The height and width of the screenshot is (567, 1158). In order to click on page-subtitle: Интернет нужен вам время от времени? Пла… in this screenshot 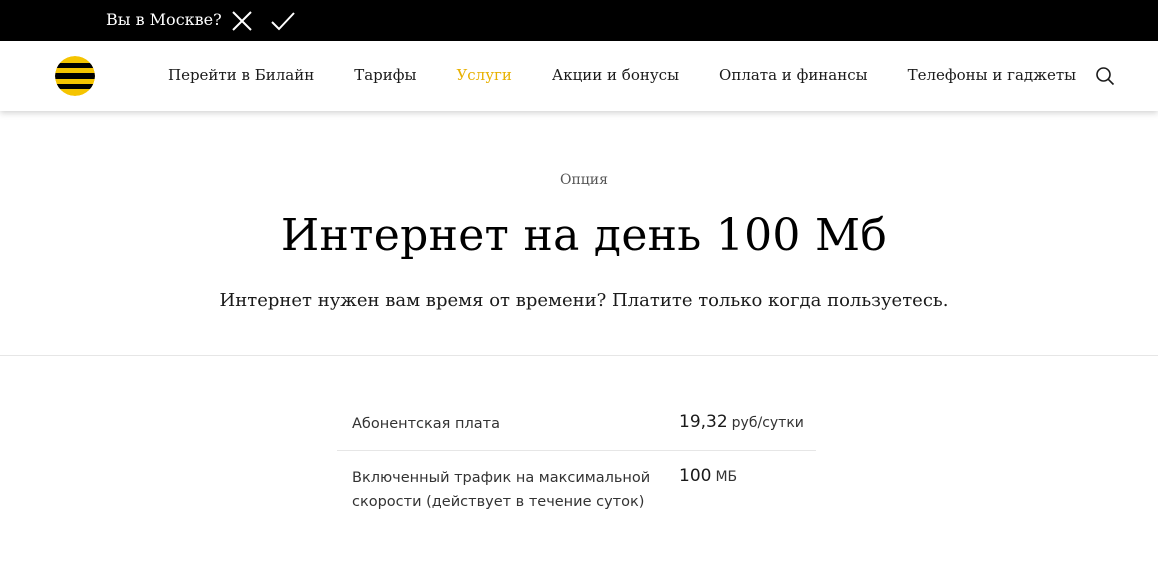, I will do `click(584, 300)`.